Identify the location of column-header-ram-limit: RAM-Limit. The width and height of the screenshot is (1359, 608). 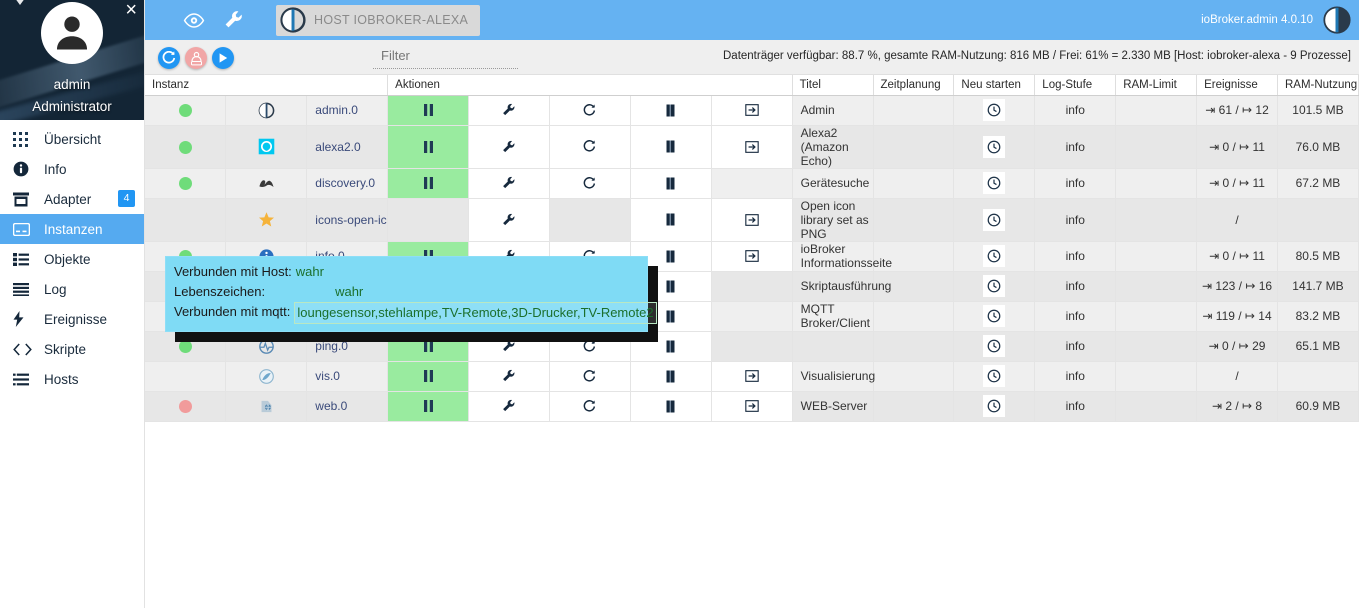
(1156, 85).